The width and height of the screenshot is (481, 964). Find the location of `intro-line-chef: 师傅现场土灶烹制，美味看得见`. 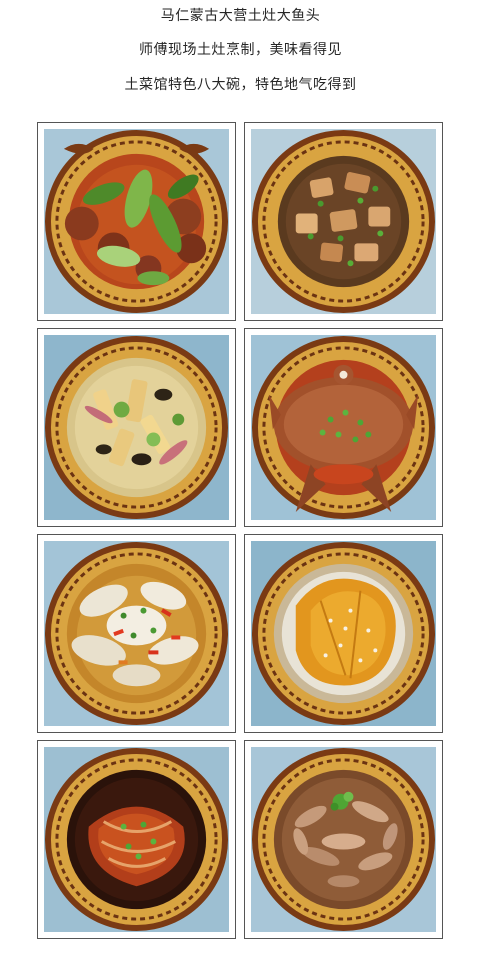

intro-line-chef: 师傅现场土灶烹制，美味看得见 is located at coordinates (240, 50).